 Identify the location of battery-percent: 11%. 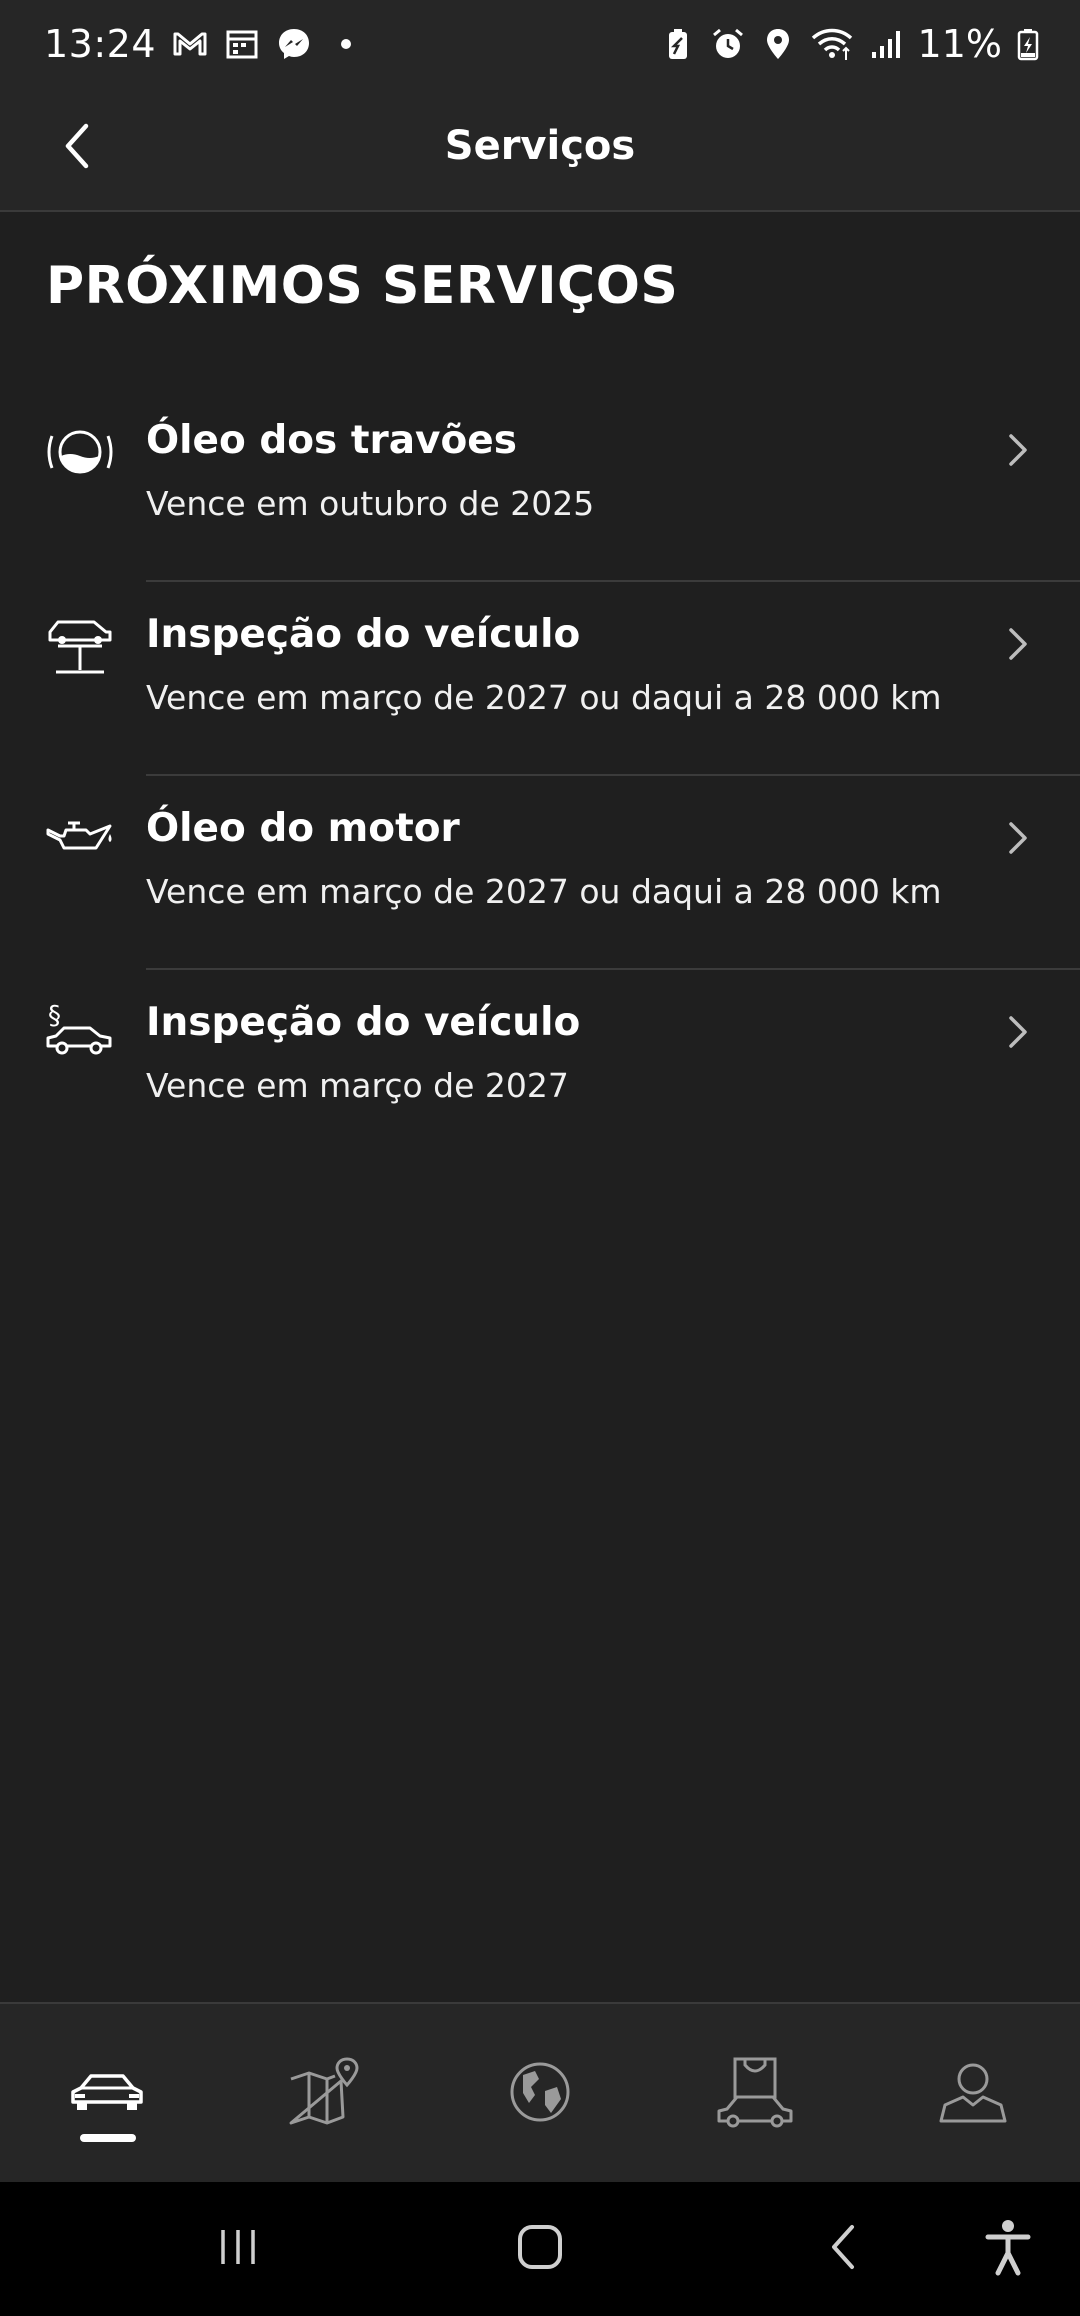
(959, 44).